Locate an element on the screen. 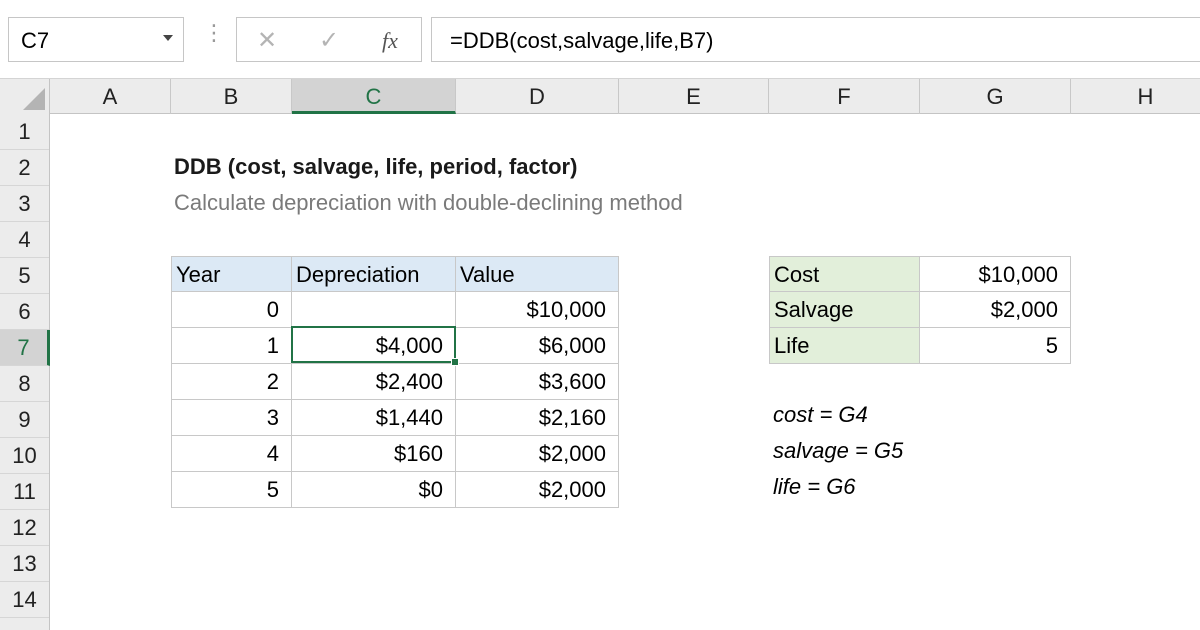 This screenshot has height=630, width=1200. column-header-d: D is located at coordinates (537, 96).